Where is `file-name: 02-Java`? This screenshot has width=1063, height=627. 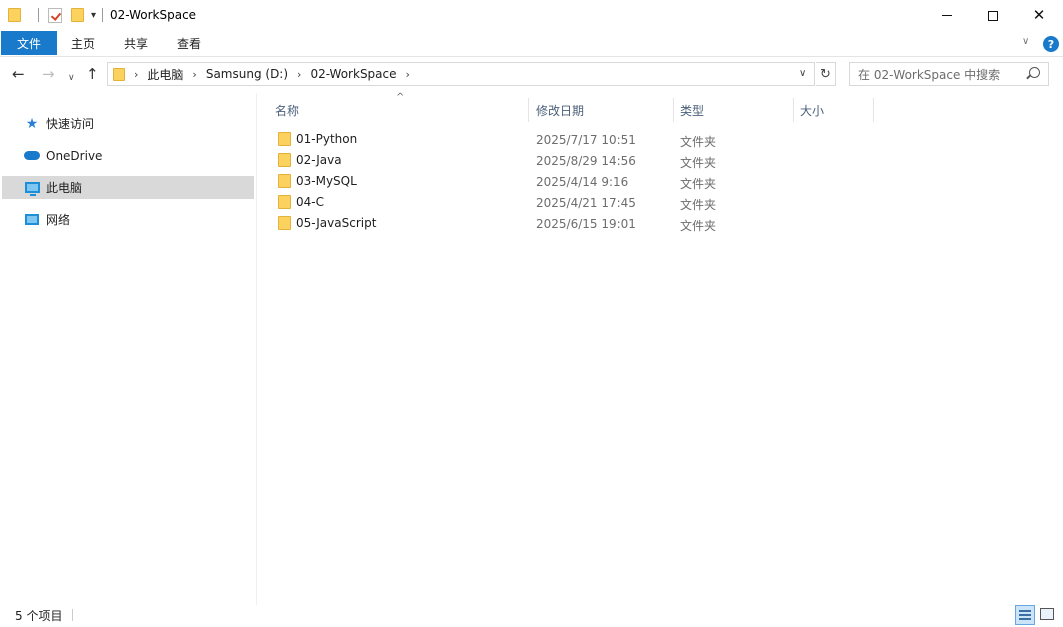
file-name: 02-Java is located at coordinates (319, 160).